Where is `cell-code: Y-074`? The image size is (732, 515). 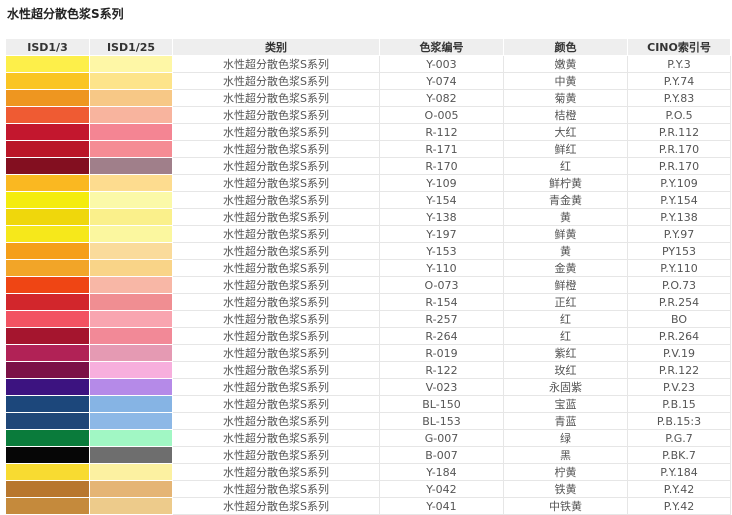 cell-code: Y-074 is located at coordinates (441, 81).